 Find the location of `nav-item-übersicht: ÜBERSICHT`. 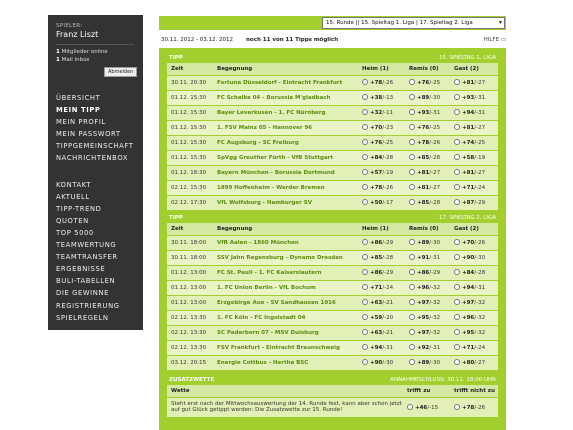

nav-item-übersicht: ÜBERSICHT is located at coordinates (99, 98).